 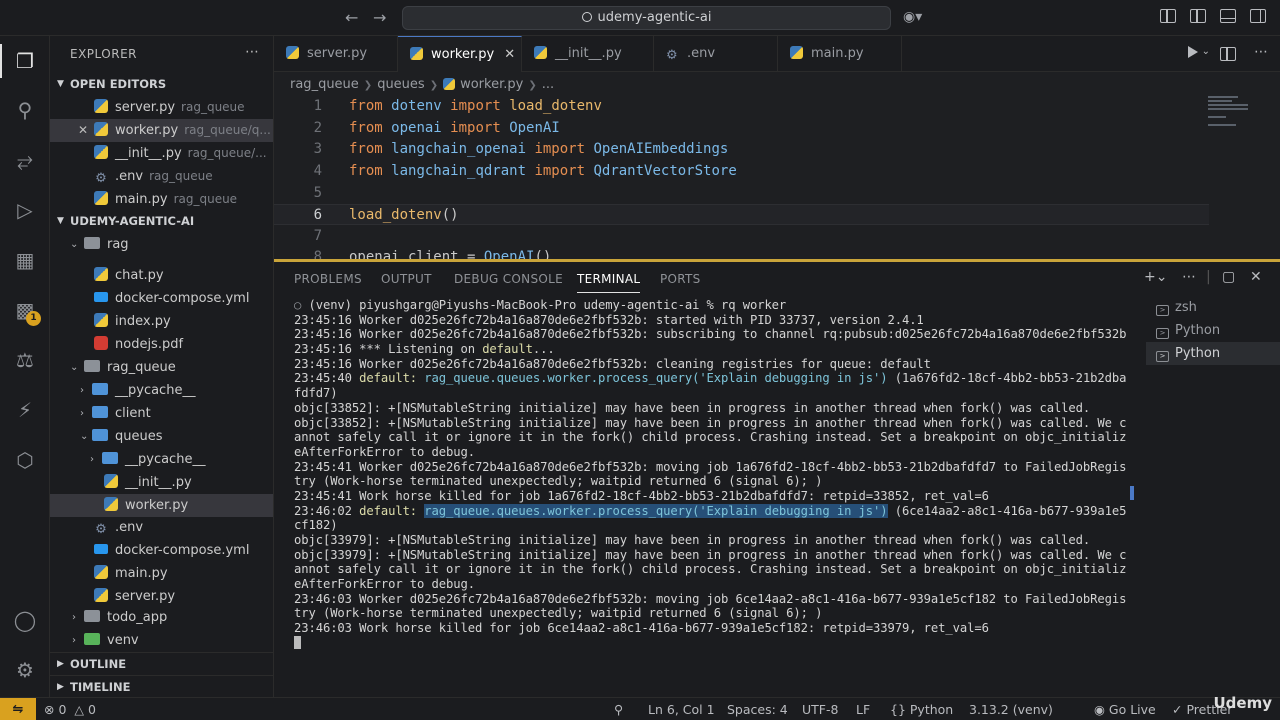 I want to click on breadcrumb-item: queues, so click(x=401, y=84).